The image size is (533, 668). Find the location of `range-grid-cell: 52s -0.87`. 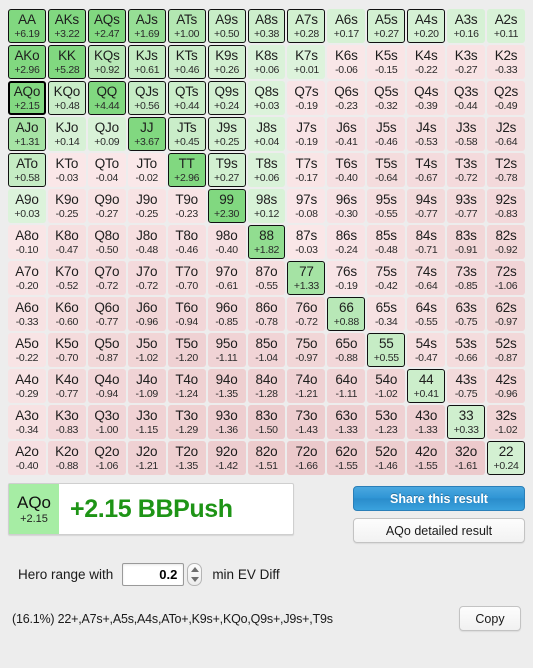

range-grid-cell: 52s -0.87 is located at coordinates (506, 350).